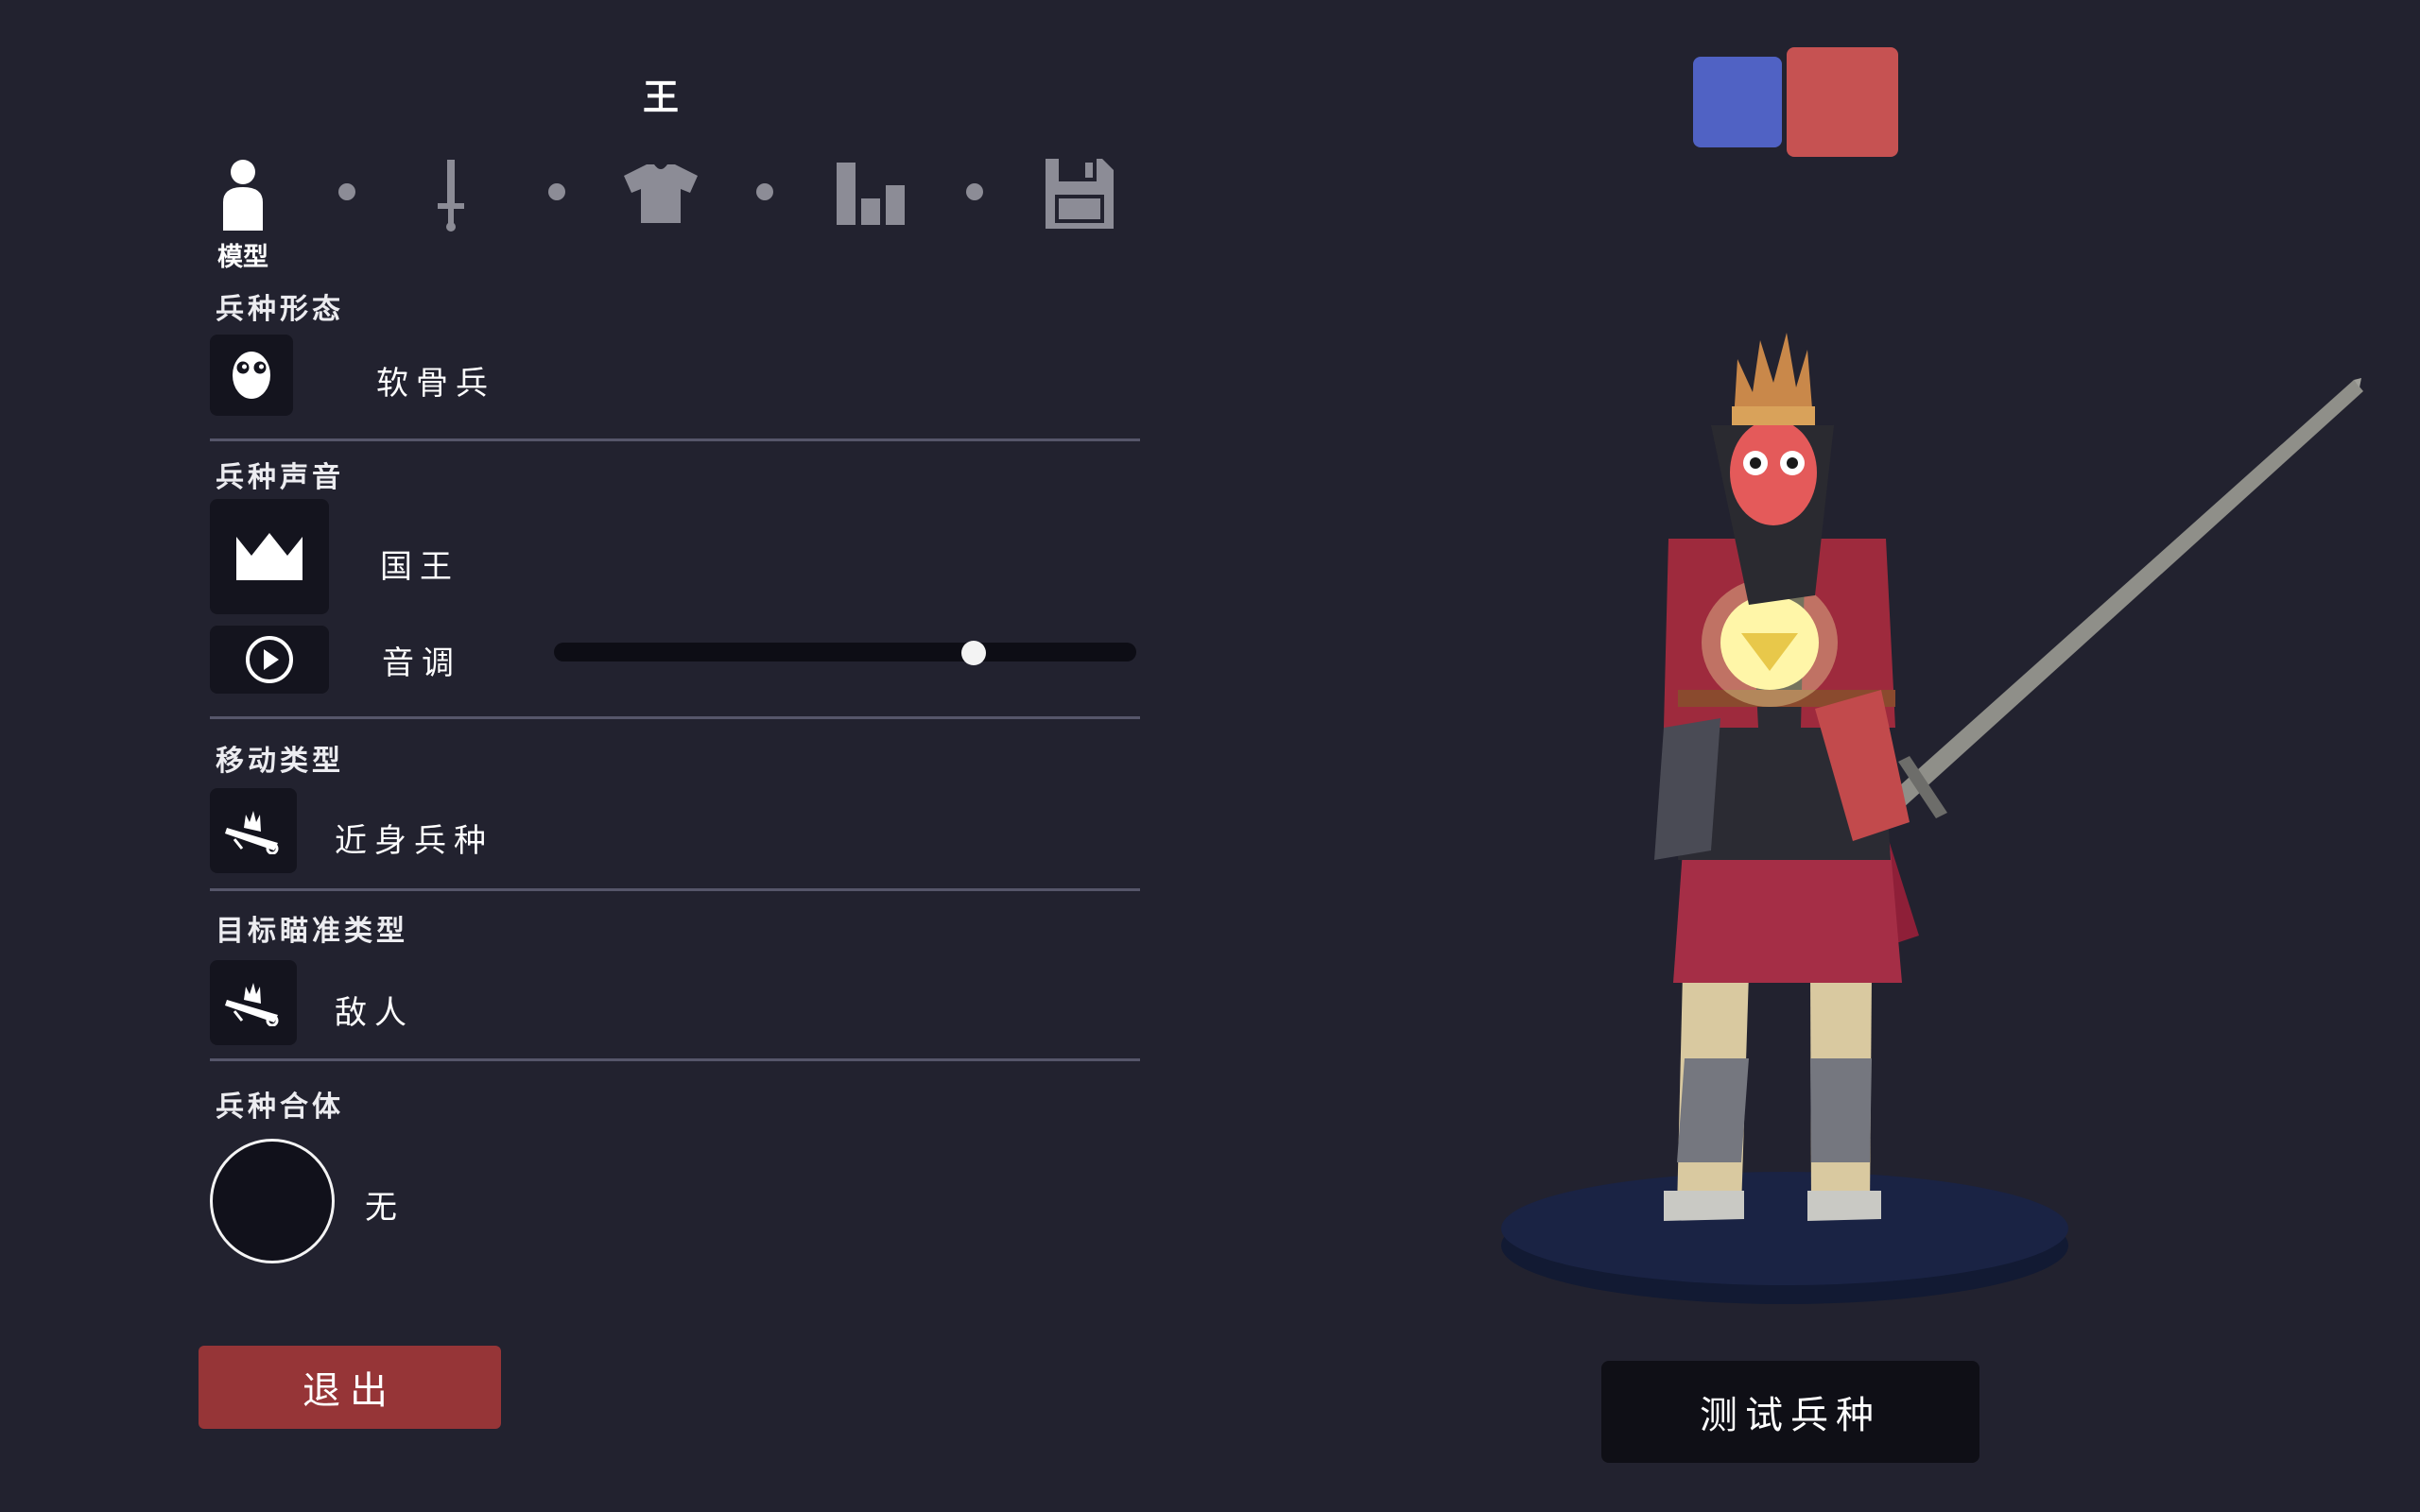 This screenshot has width=2420, height=1512. I want to click on pitch-label: 音调, so click(421, 663).